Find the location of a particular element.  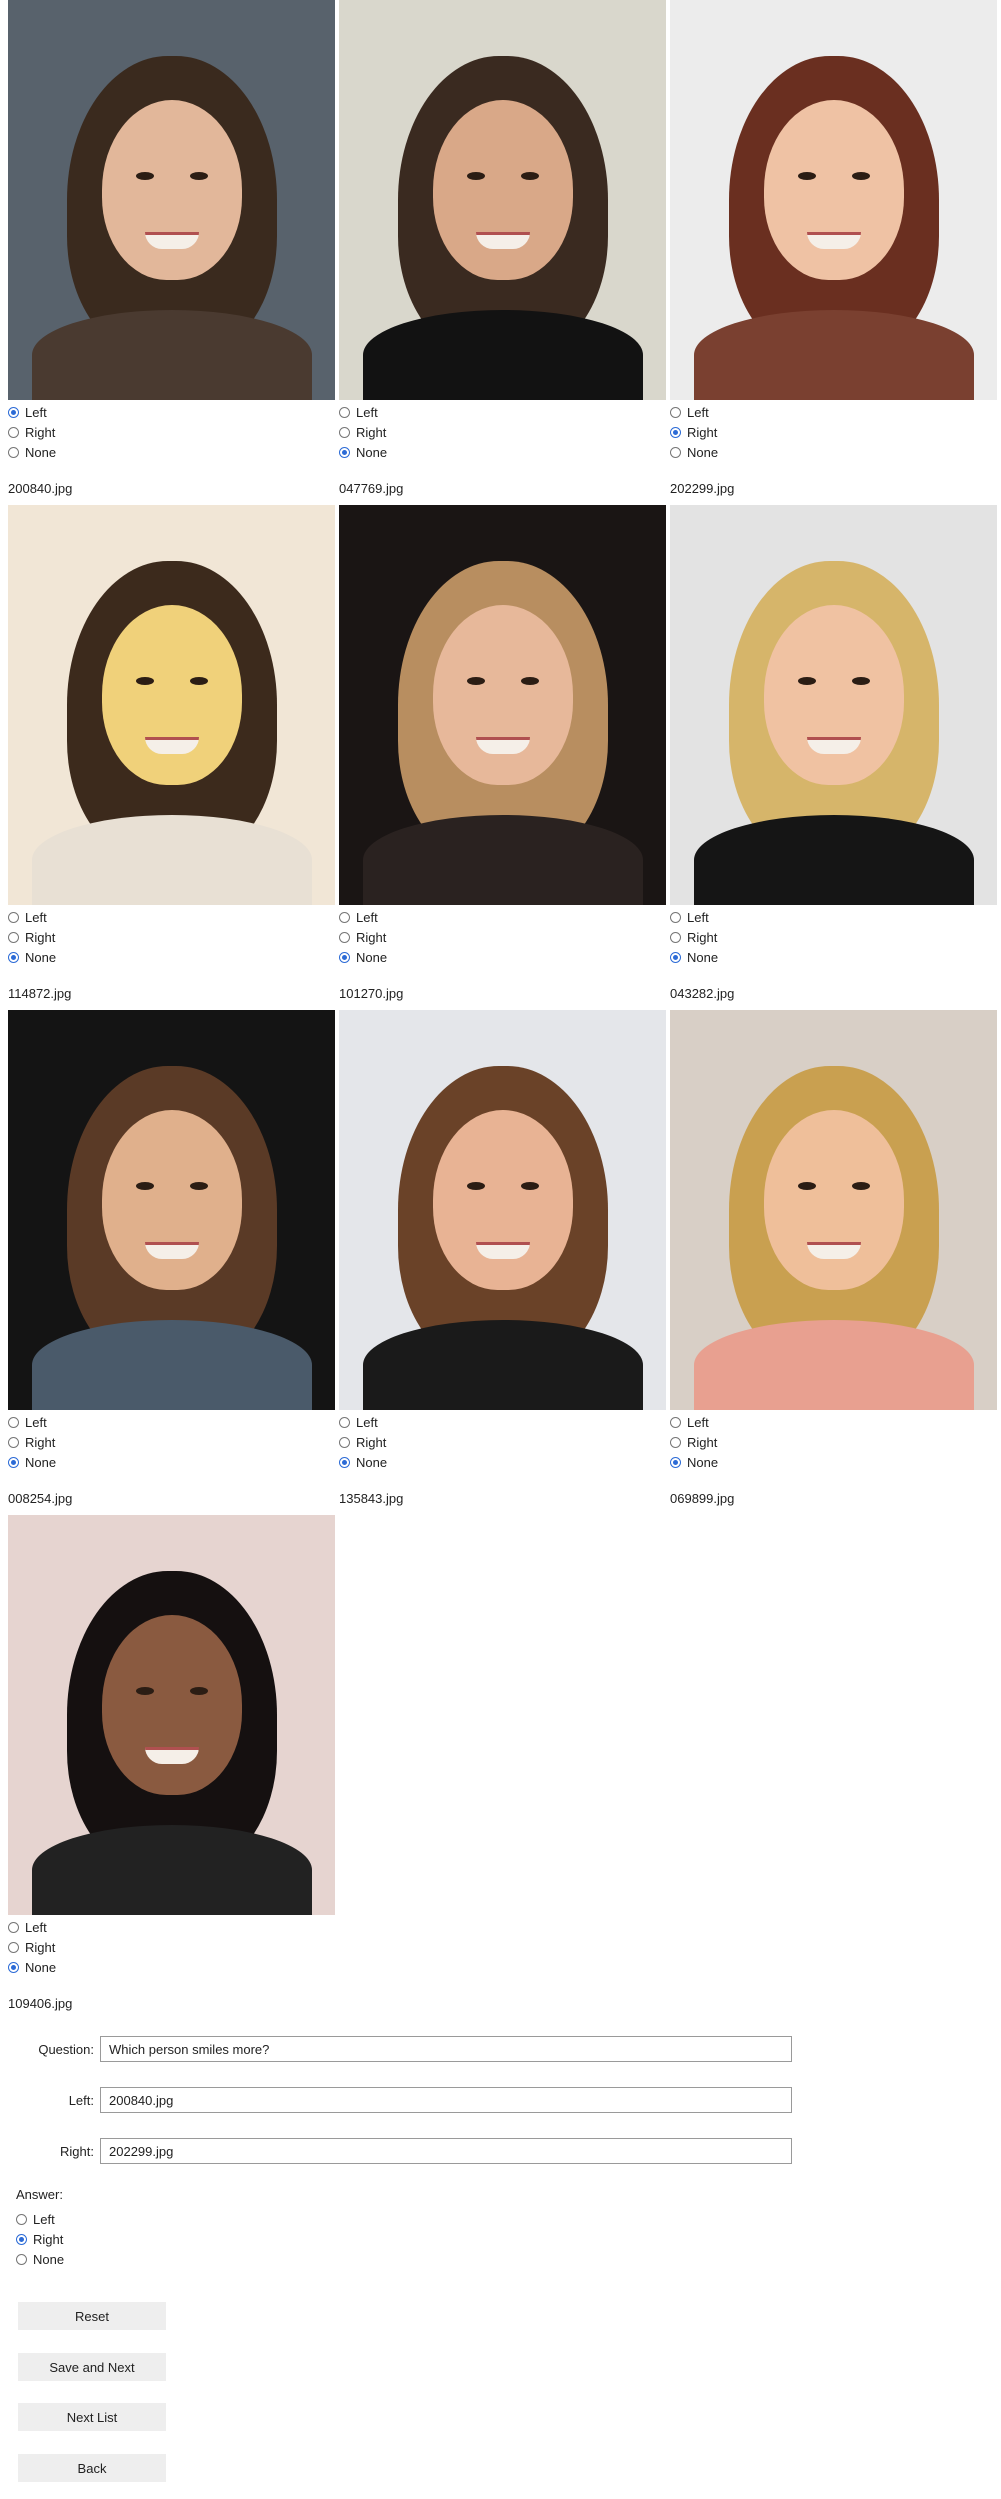

image-card: Left Right None 202299.jpg is located at coordinates (833, 252).